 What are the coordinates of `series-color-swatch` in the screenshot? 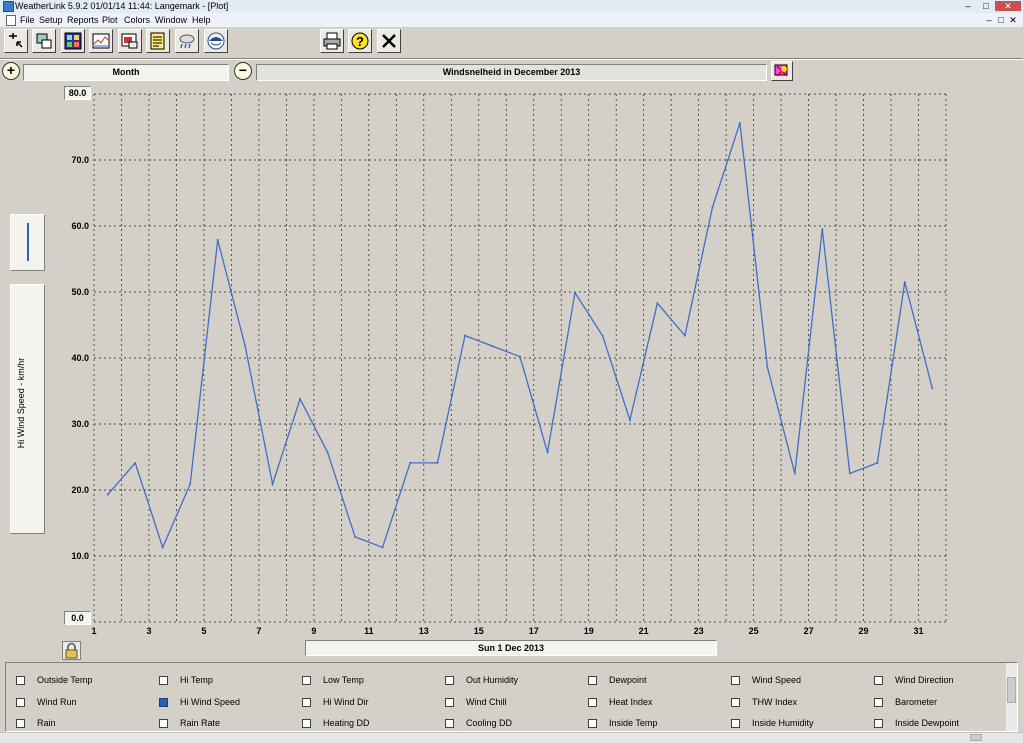 It's located at (27, 242).